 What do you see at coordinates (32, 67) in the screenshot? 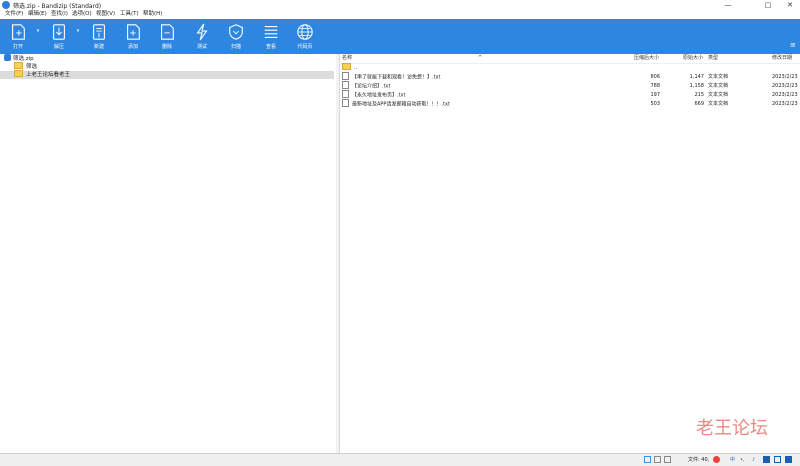
I see `tree-item-label: 筛选` at bounding box center [32, 67].